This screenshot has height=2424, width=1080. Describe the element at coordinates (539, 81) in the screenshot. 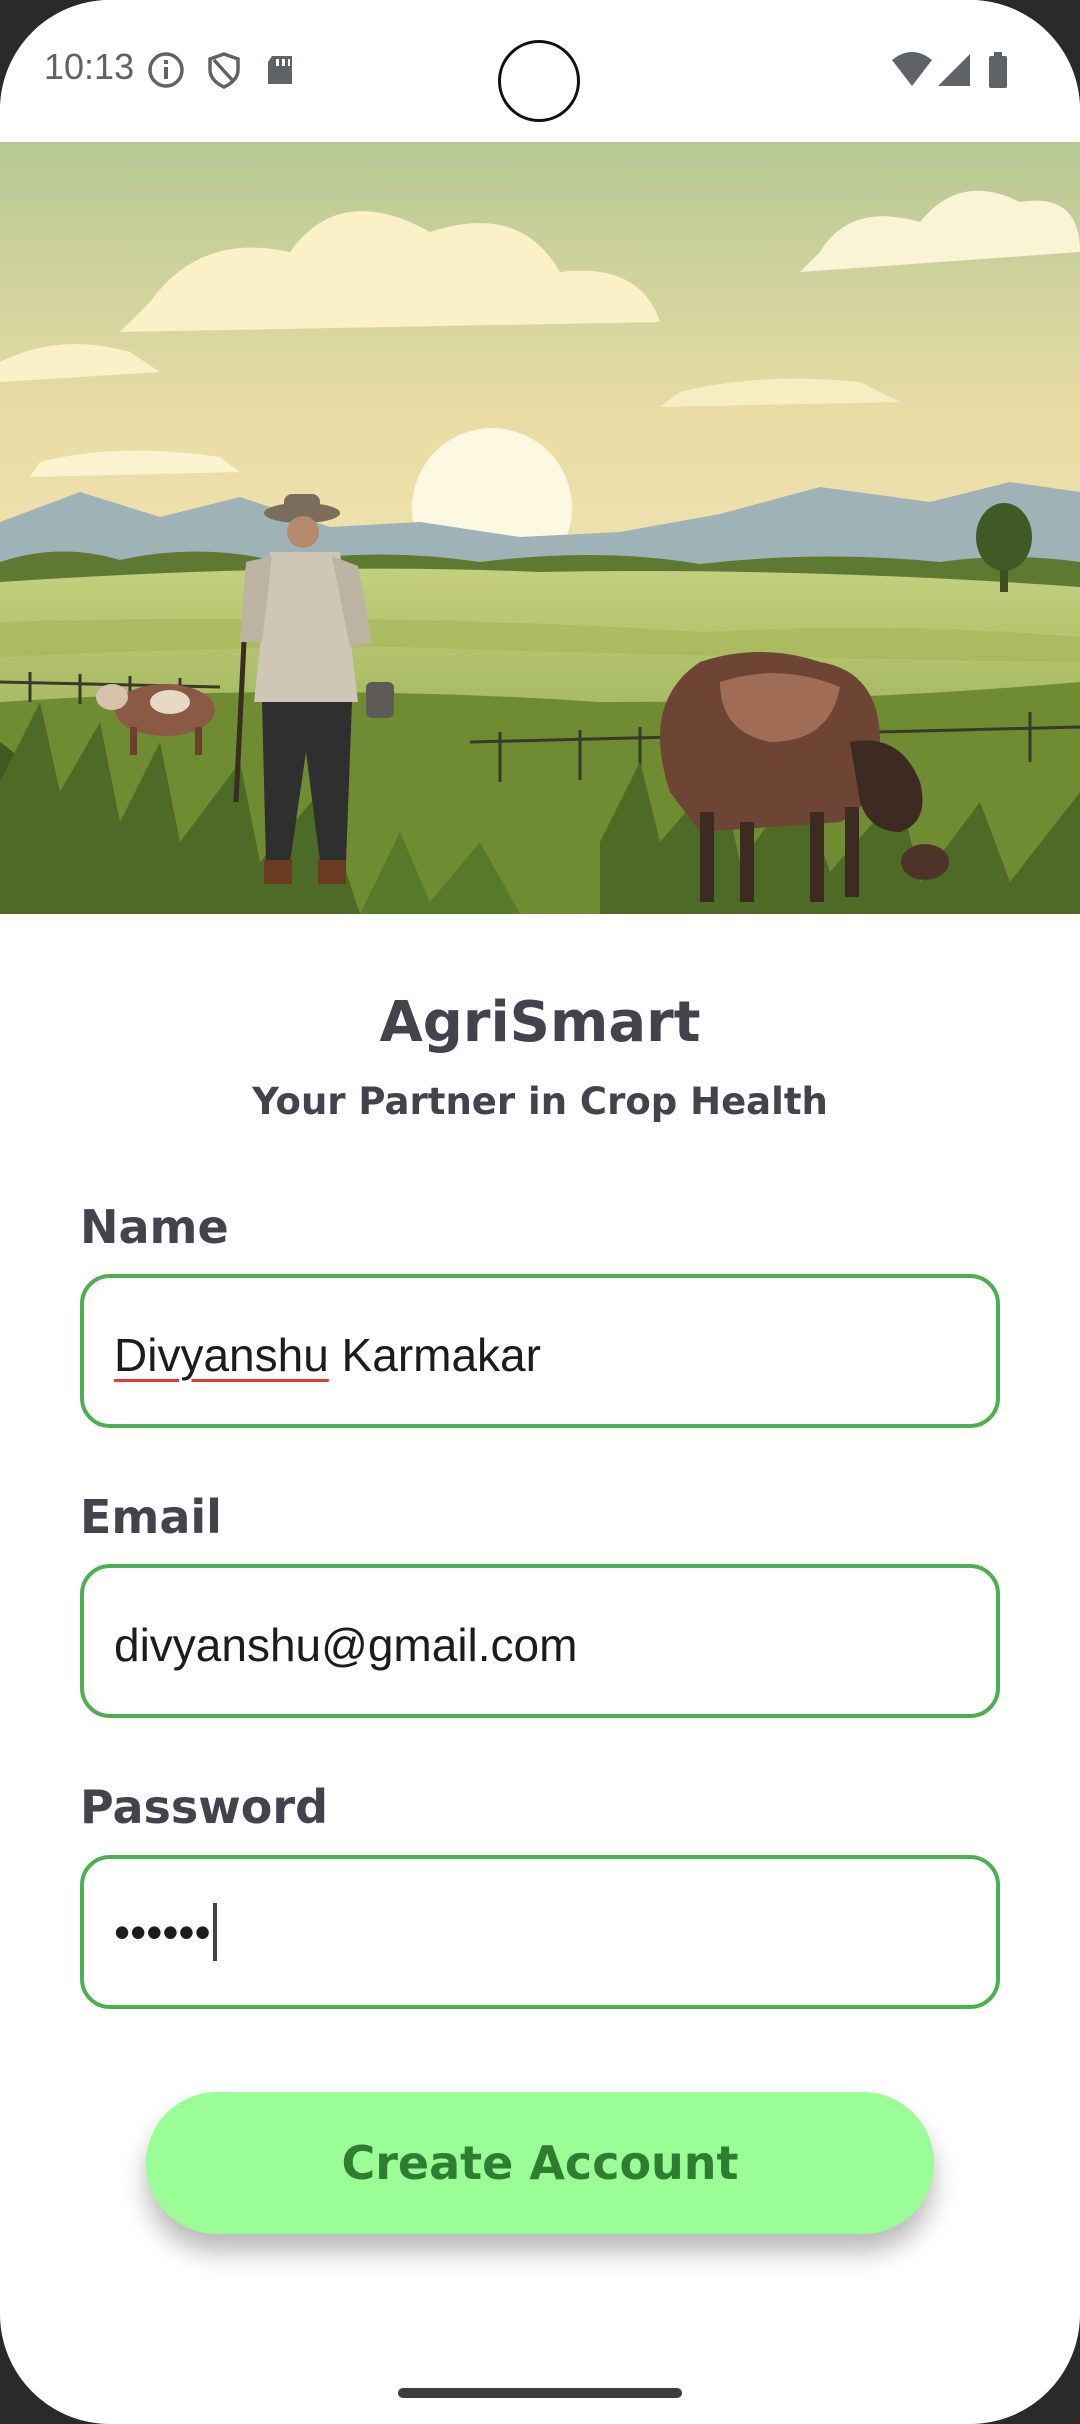

I see `front-camera` at that location.